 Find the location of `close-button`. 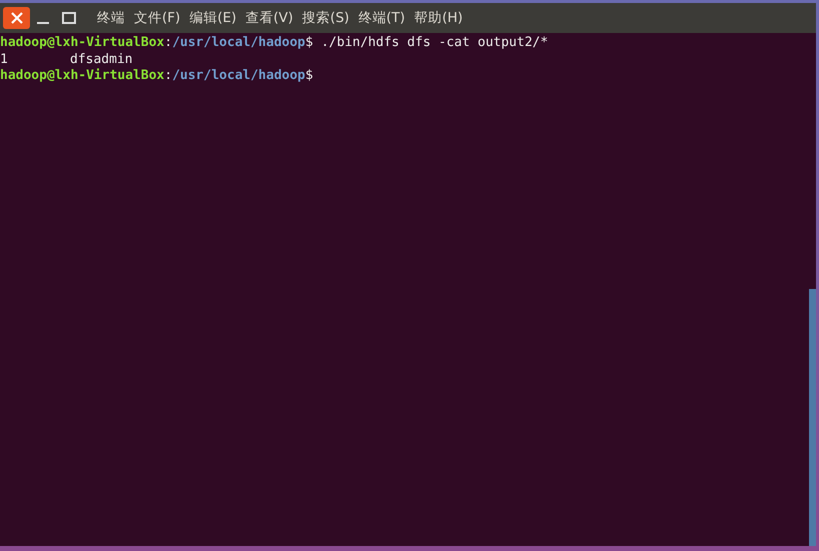

close-button is located at coordinates (16, 18).